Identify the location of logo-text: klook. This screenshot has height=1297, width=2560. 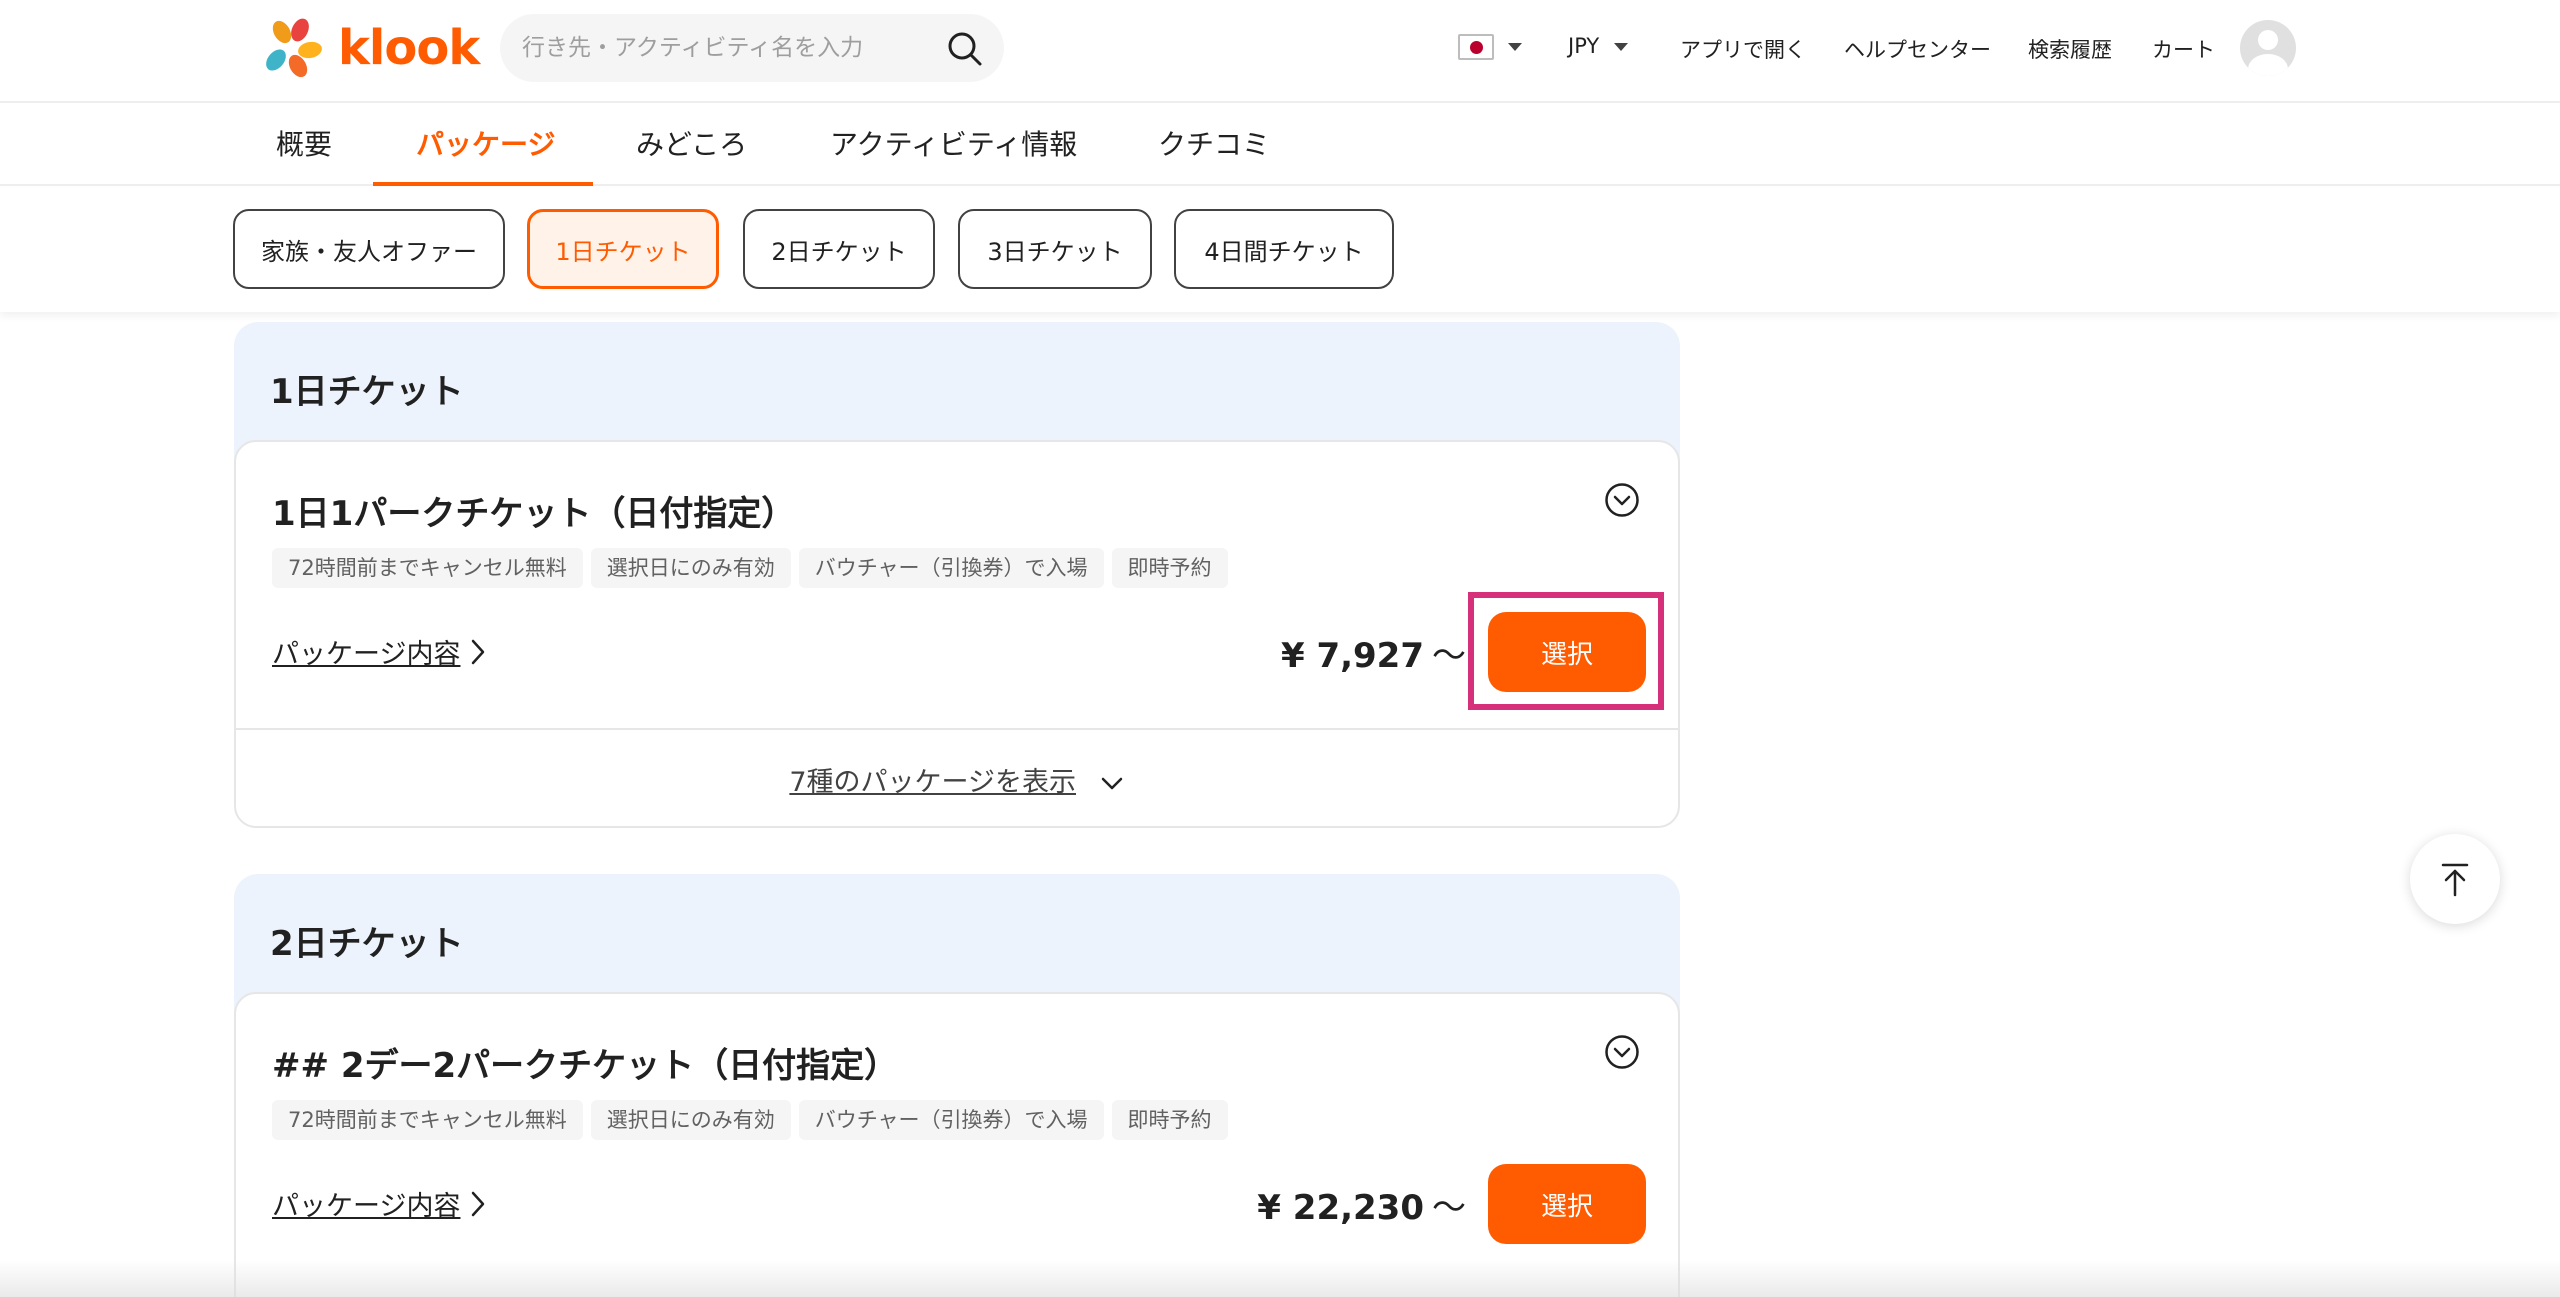
(409, 48).